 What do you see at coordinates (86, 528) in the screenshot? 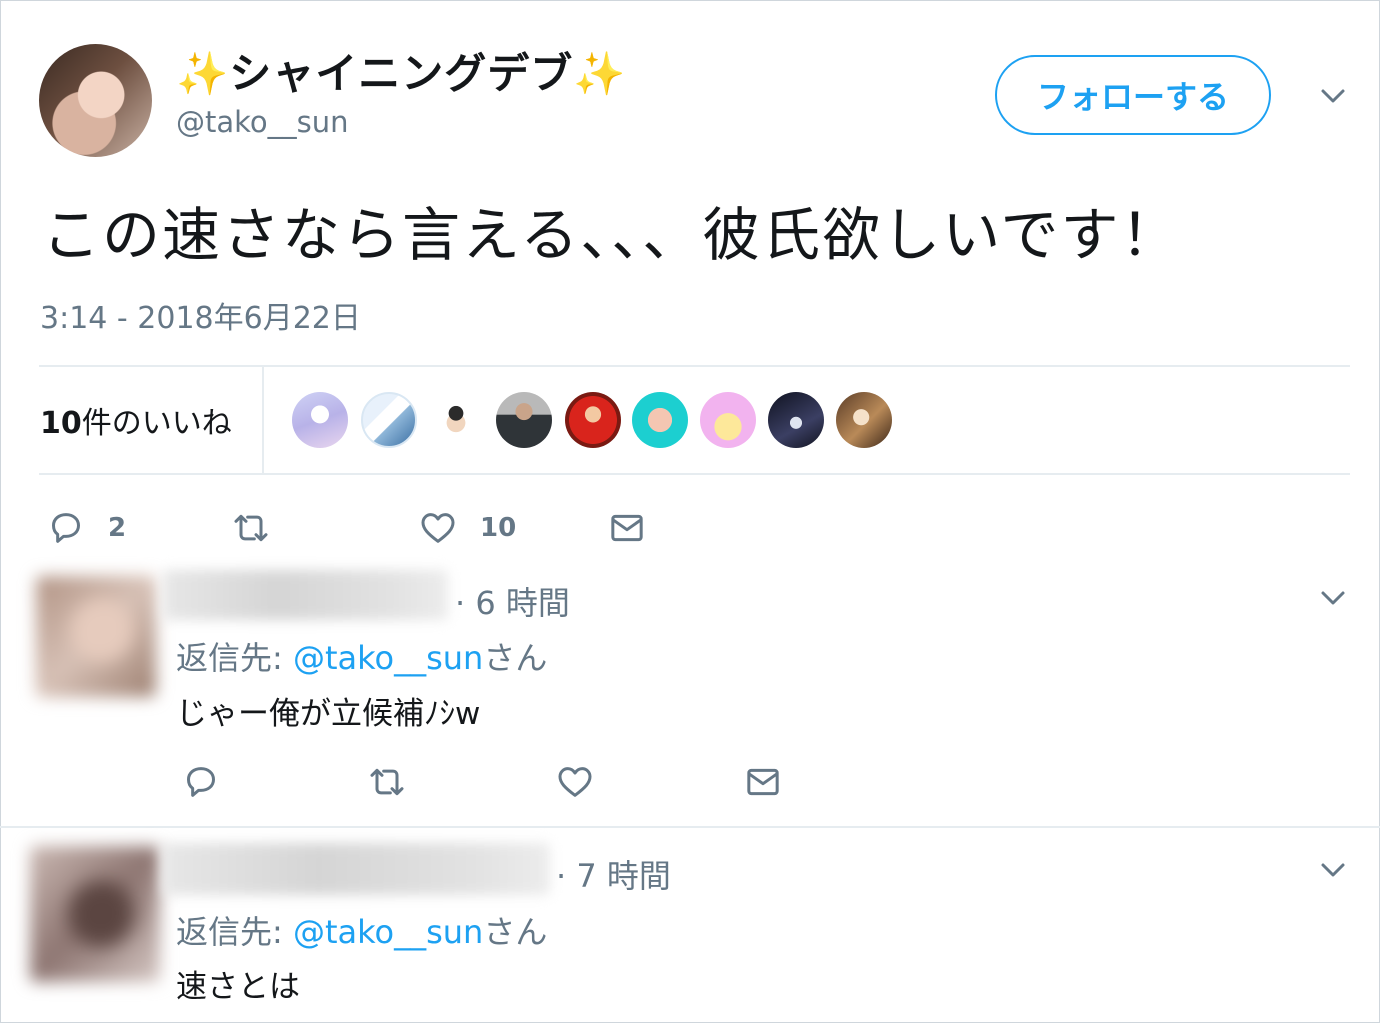
I see `reply-action: 2` at bounding box center [86, 528].